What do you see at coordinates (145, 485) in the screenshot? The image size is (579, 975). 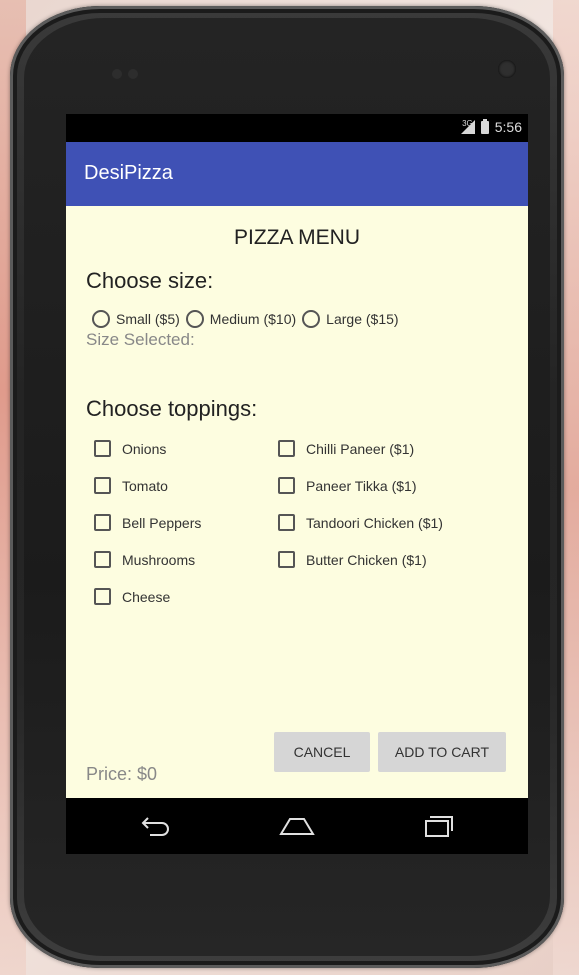 I see `topping-label: Tomato` at bounding box center [145, 485].